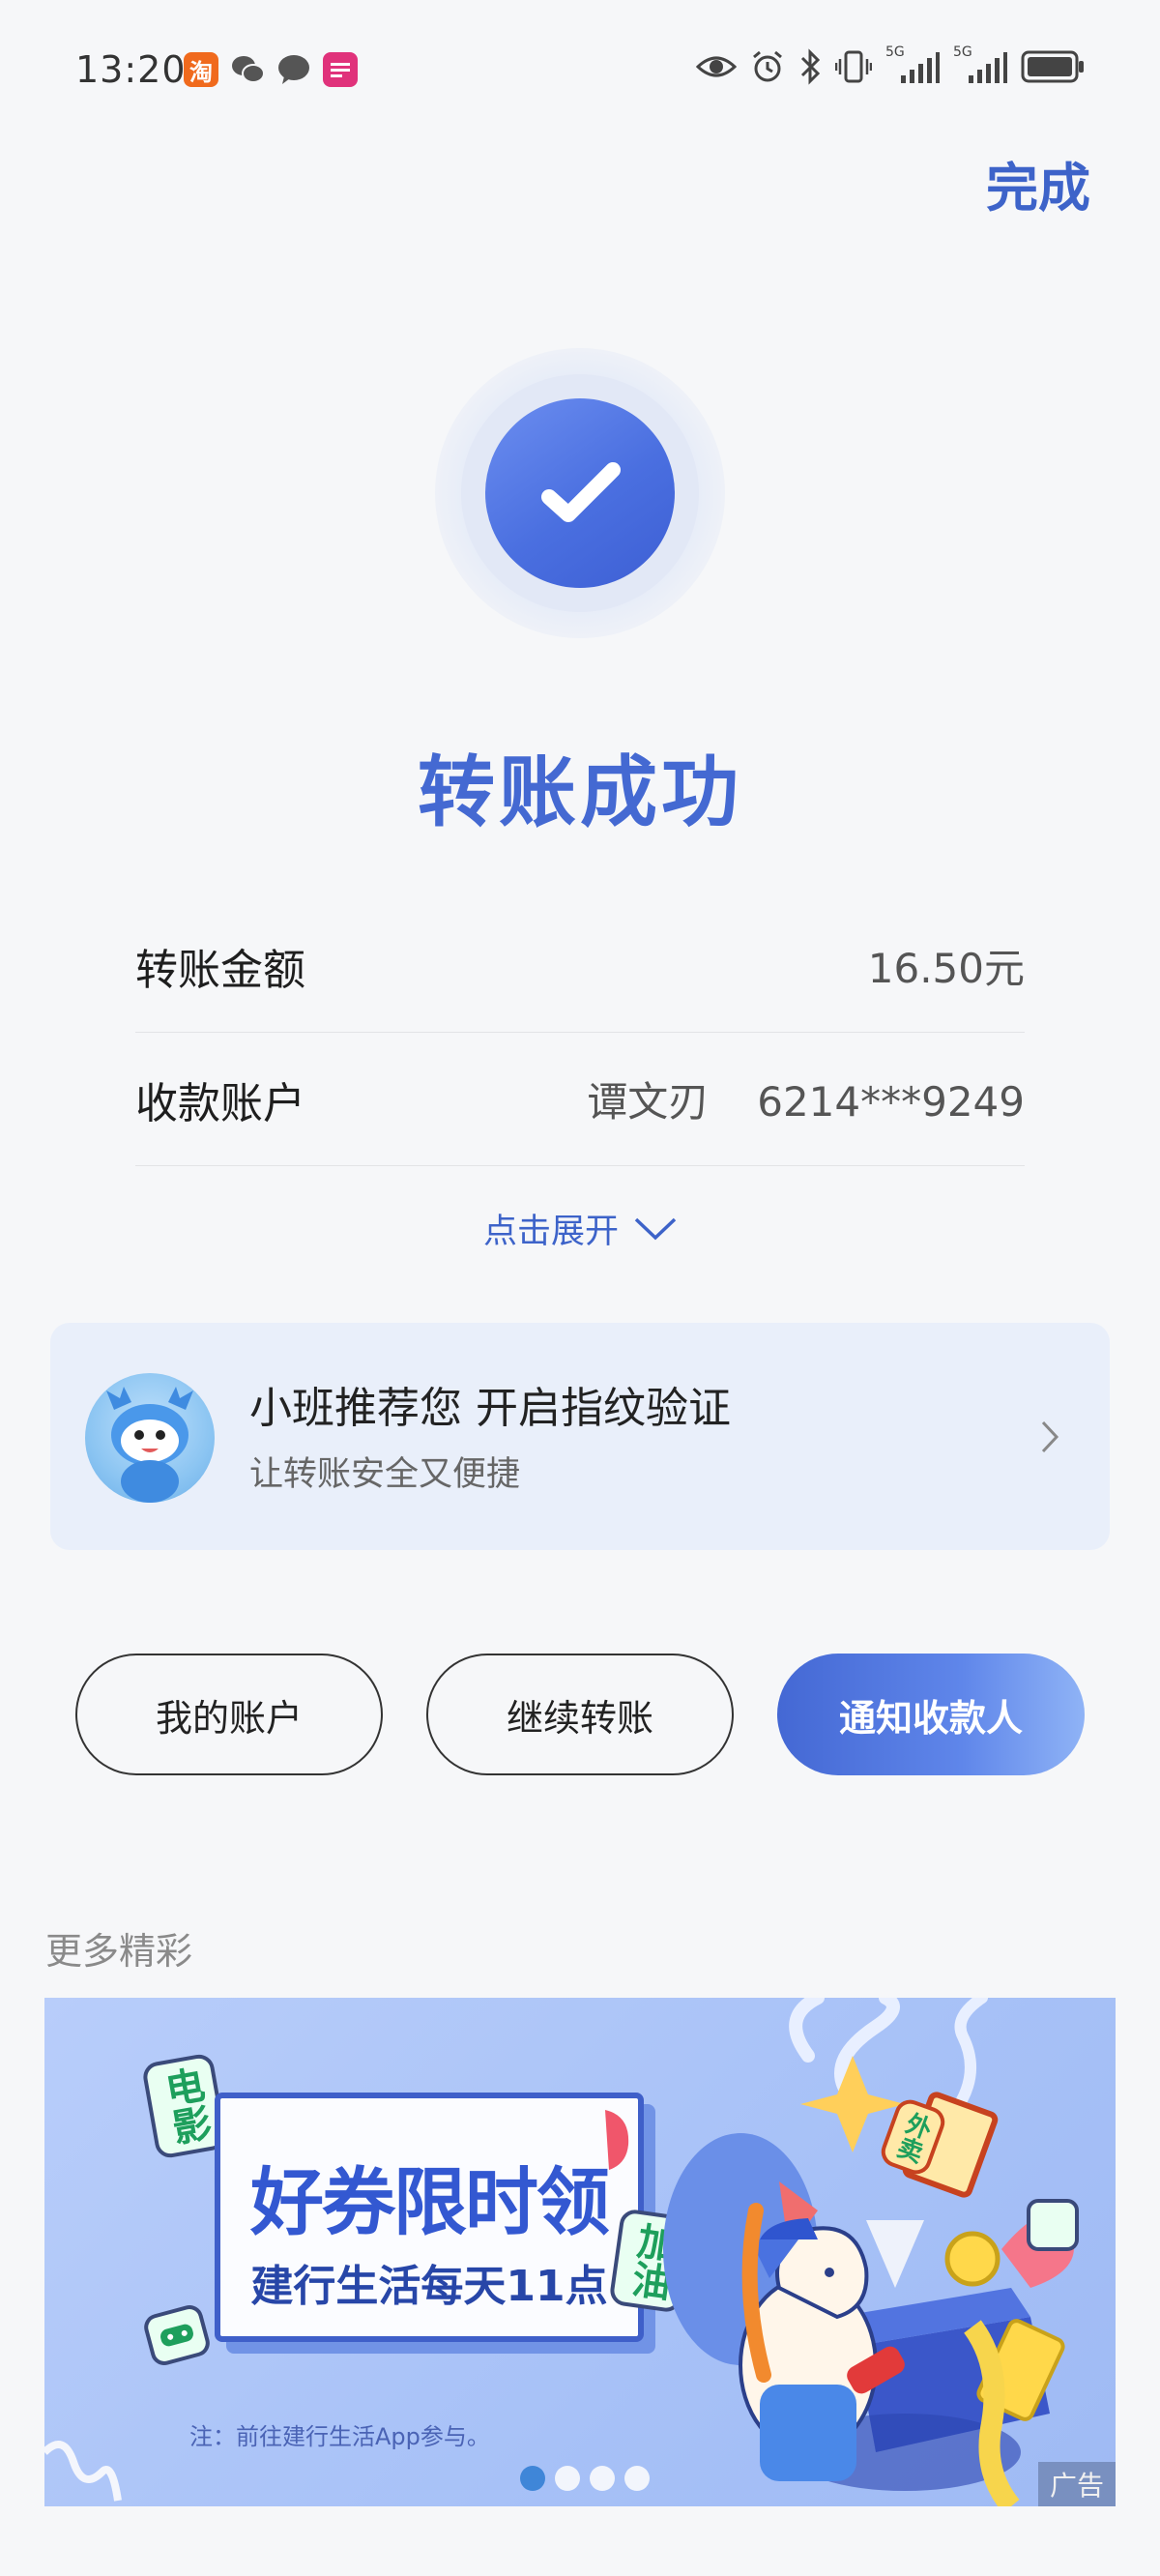 The image size is (1160, 2576). I want to click on account-label: 收款账户, so click(220, 1103).